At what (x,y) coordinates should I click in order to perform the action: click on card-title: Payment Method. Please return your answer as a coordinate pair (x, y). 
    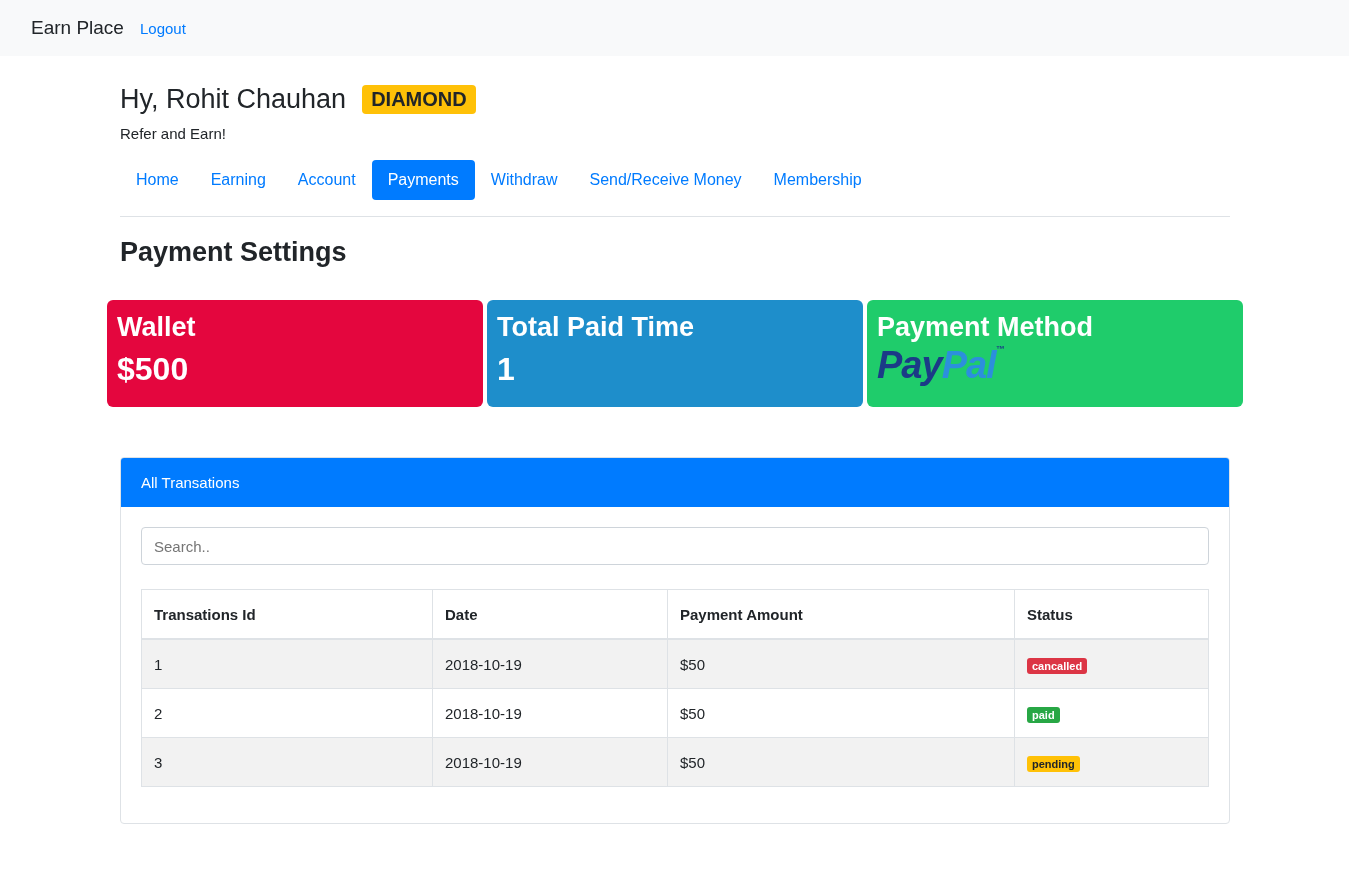
    Looking at the image, I should click on (986, 327).